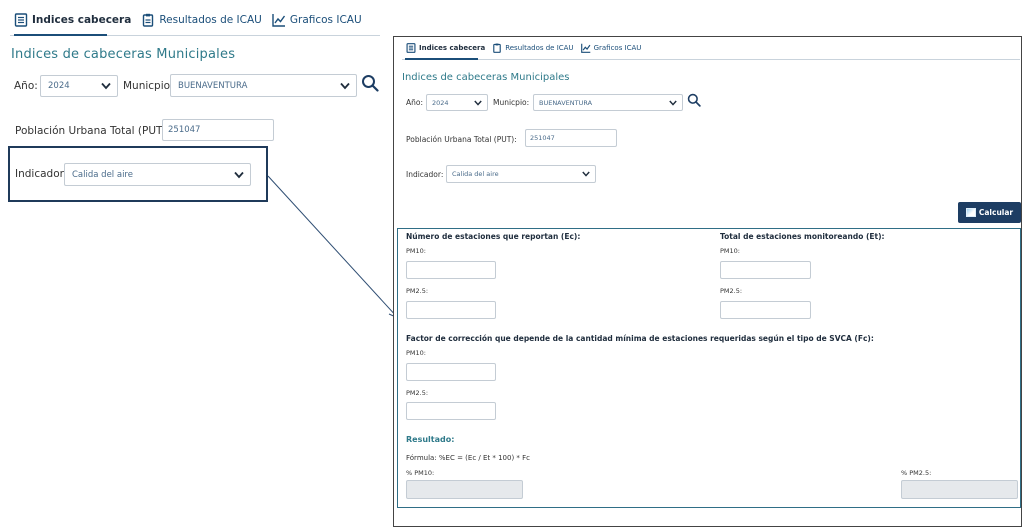  What do you see at coordinates (916, 473) in the screenshot?
I see `pm25-result-label: % PM2.5:` at bounding box center [916, 473].